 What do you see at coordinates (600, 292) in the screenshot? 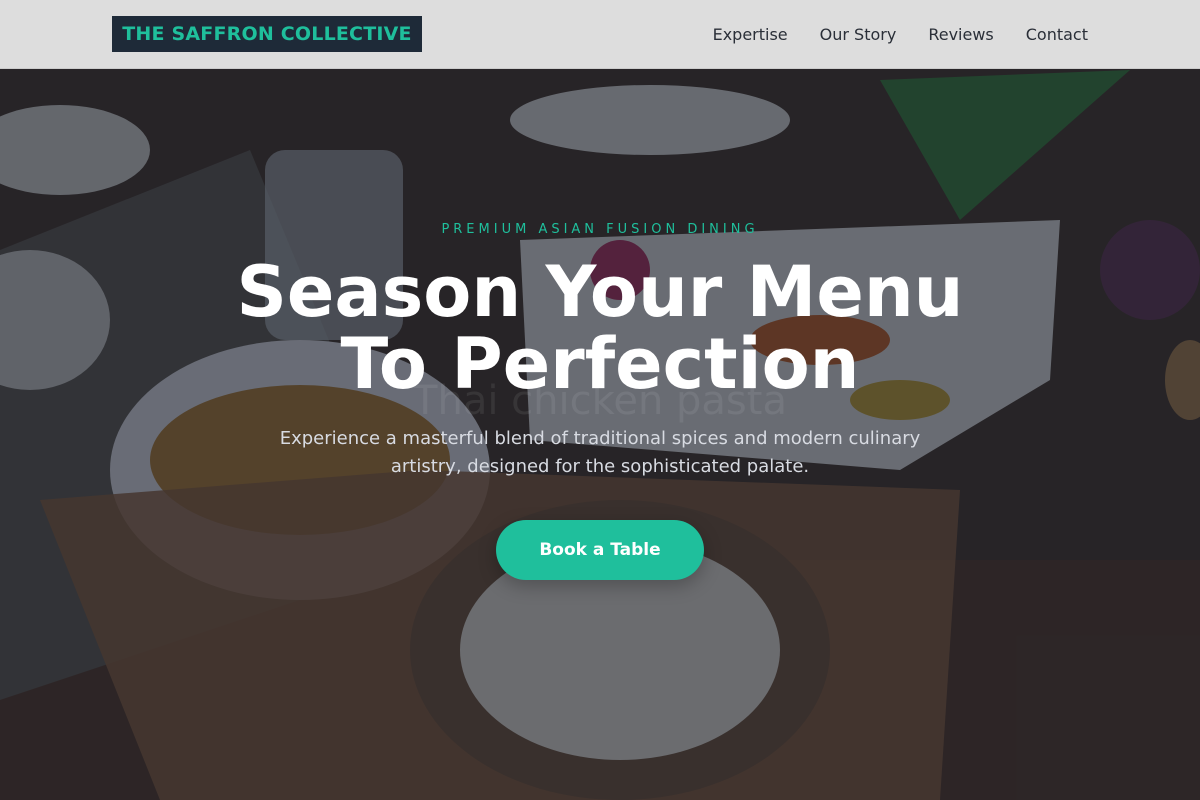
I see `hero-headline-line1: Season Your Menu` at bounding box center [600, 292].